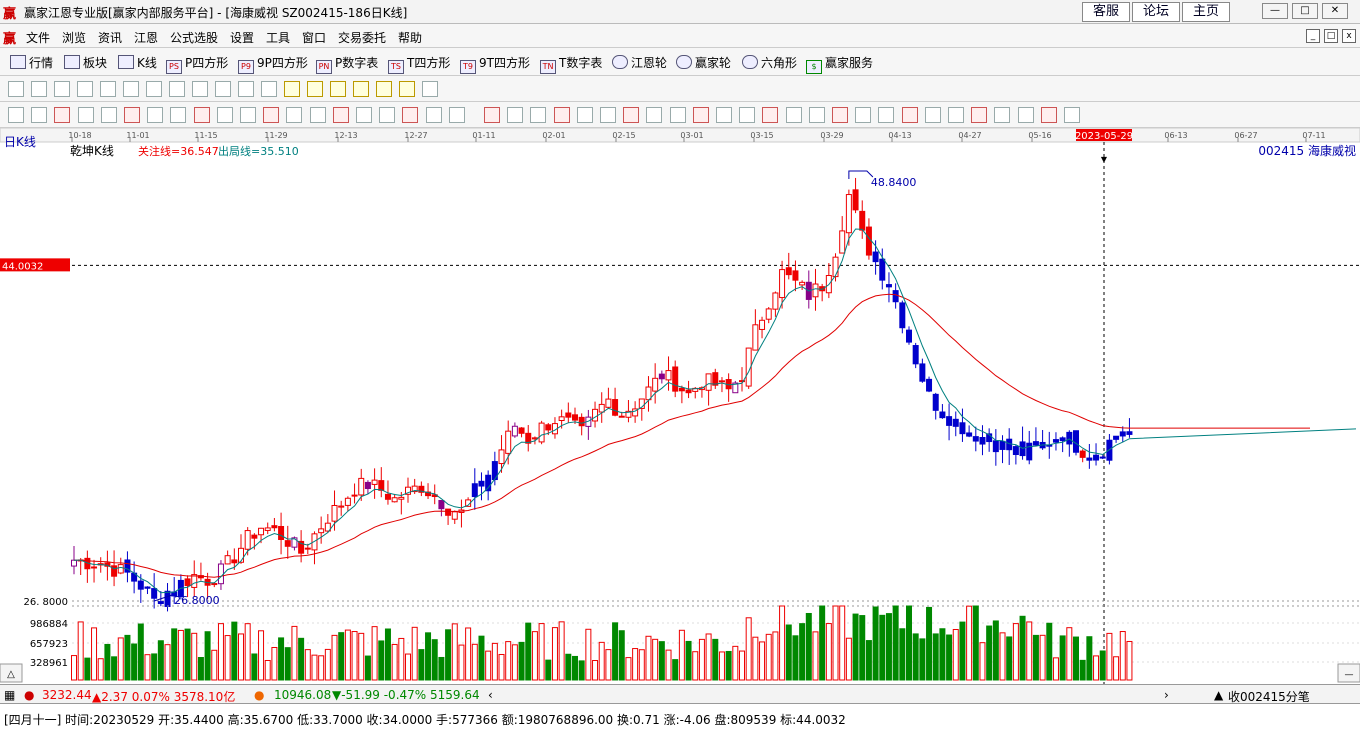 This screenshot has width=1360, height=732. Describe the element at coordinates (137, 62) in the screenshot. I see `toolbar-kline-button: K线` at that location.